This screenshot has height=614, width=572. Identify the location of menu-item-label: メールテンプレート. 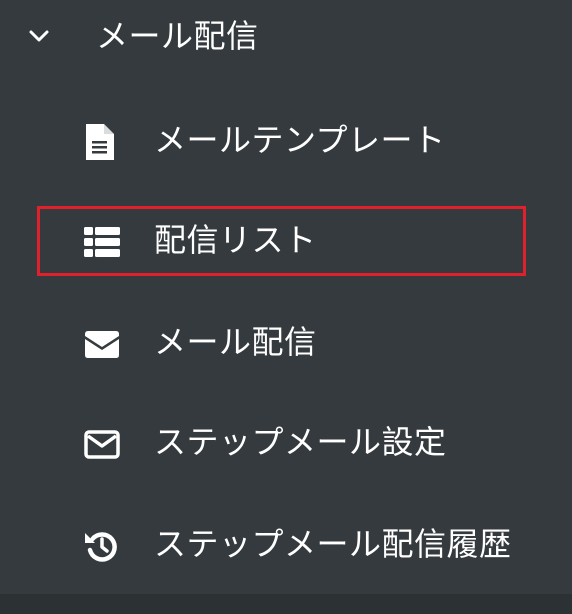
(300, 140).